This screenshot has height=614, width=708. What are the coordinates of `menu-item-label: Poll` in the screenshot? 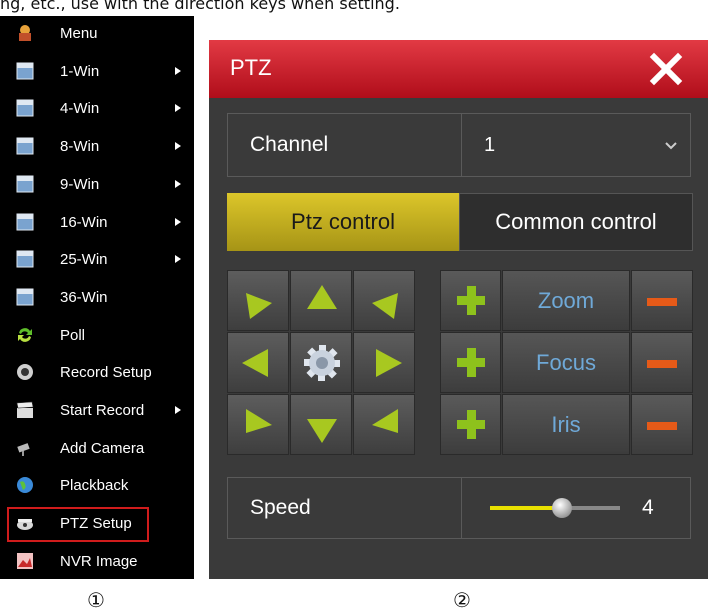 It's located at (73, 335).